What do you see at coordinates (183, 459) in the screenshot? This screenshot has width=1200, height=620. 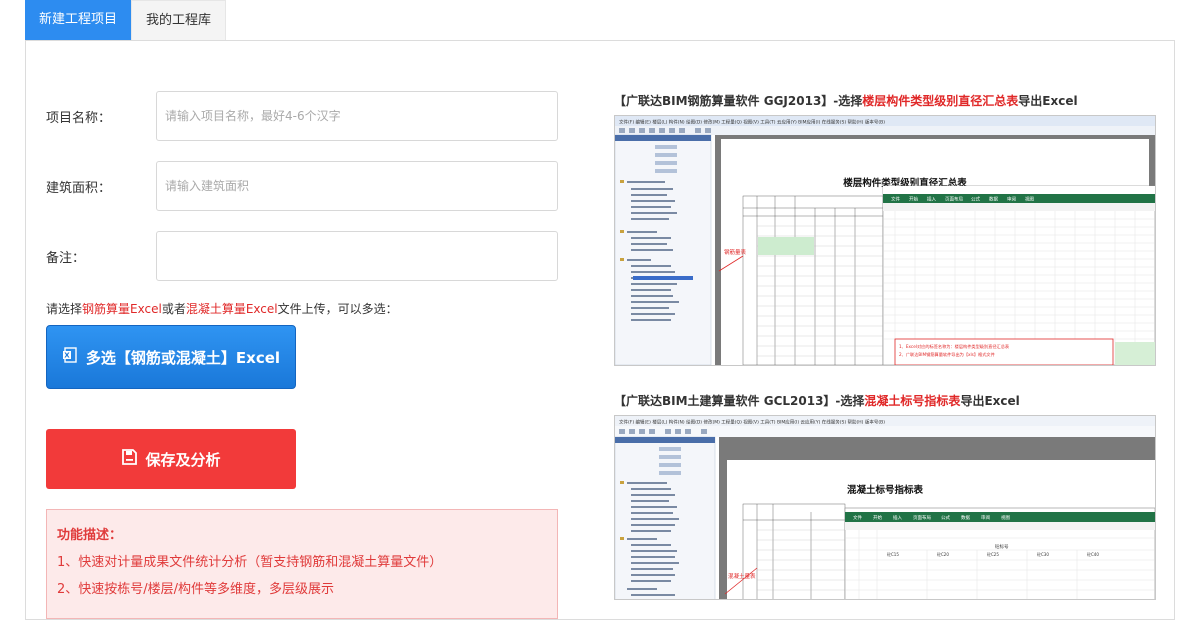 I see `save-analyze-label: 保存及分析` at bounding box center [183, 459].